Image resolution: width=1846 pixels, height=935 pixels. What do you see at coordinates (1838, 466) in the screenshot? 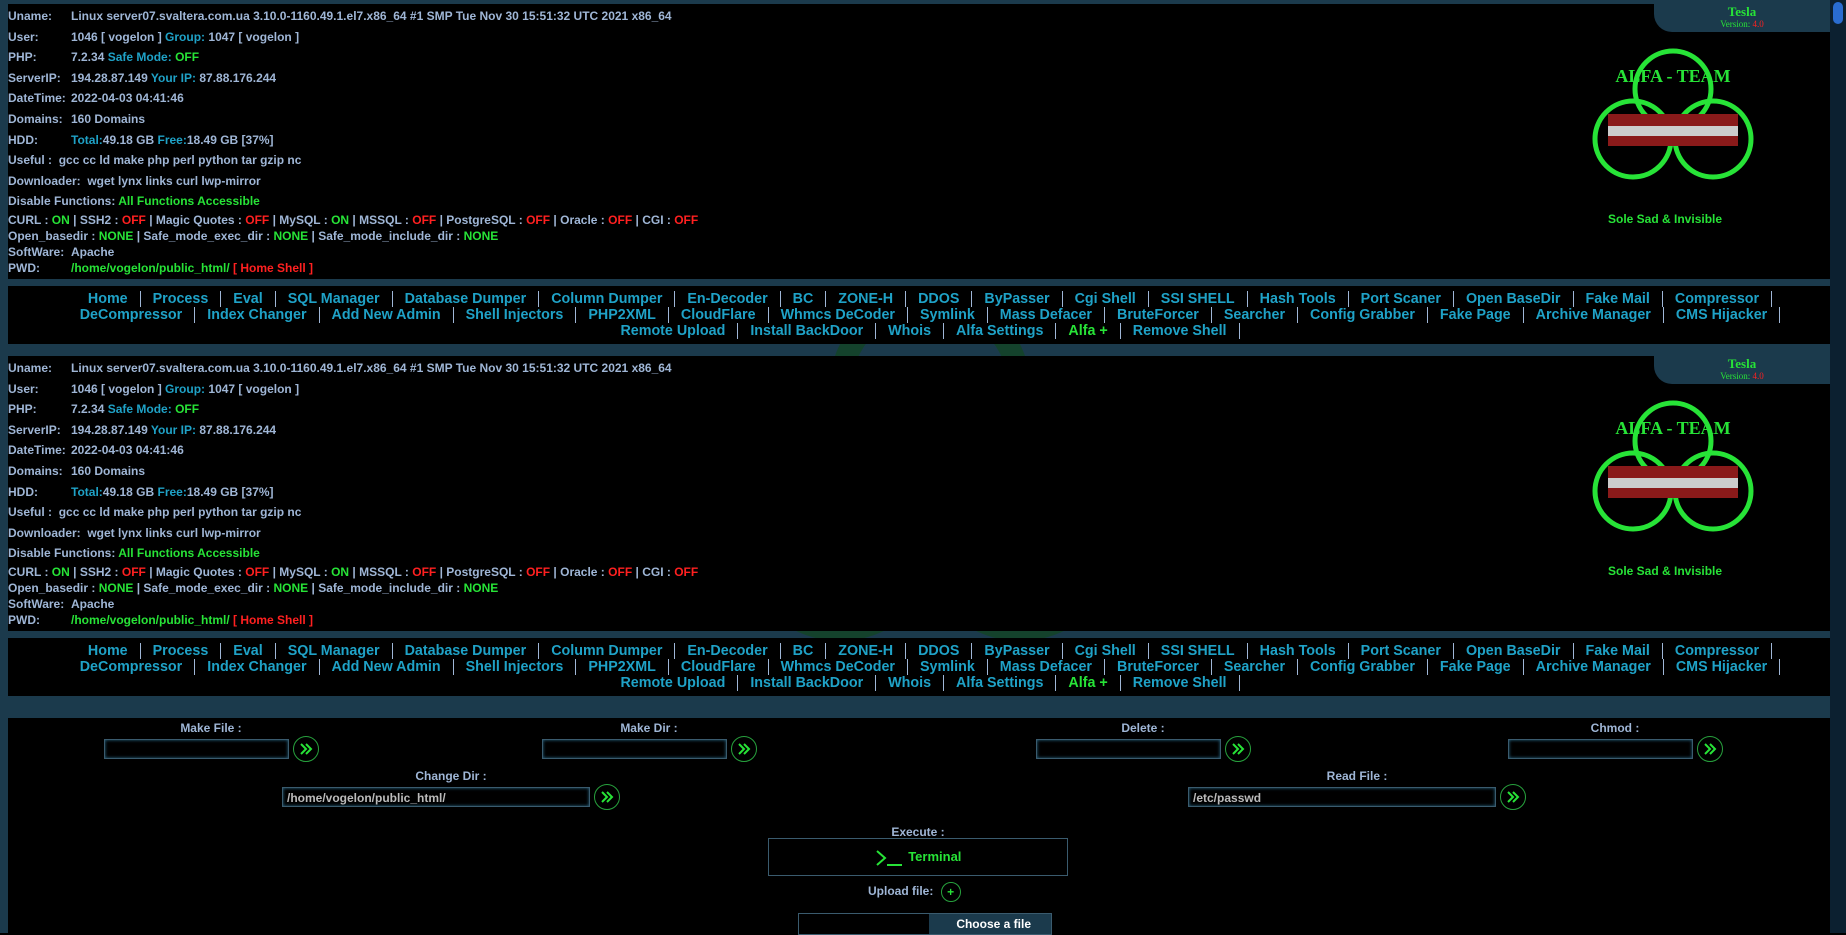
I see `vertical-scrollbar` at bounding box center [1838, 466].